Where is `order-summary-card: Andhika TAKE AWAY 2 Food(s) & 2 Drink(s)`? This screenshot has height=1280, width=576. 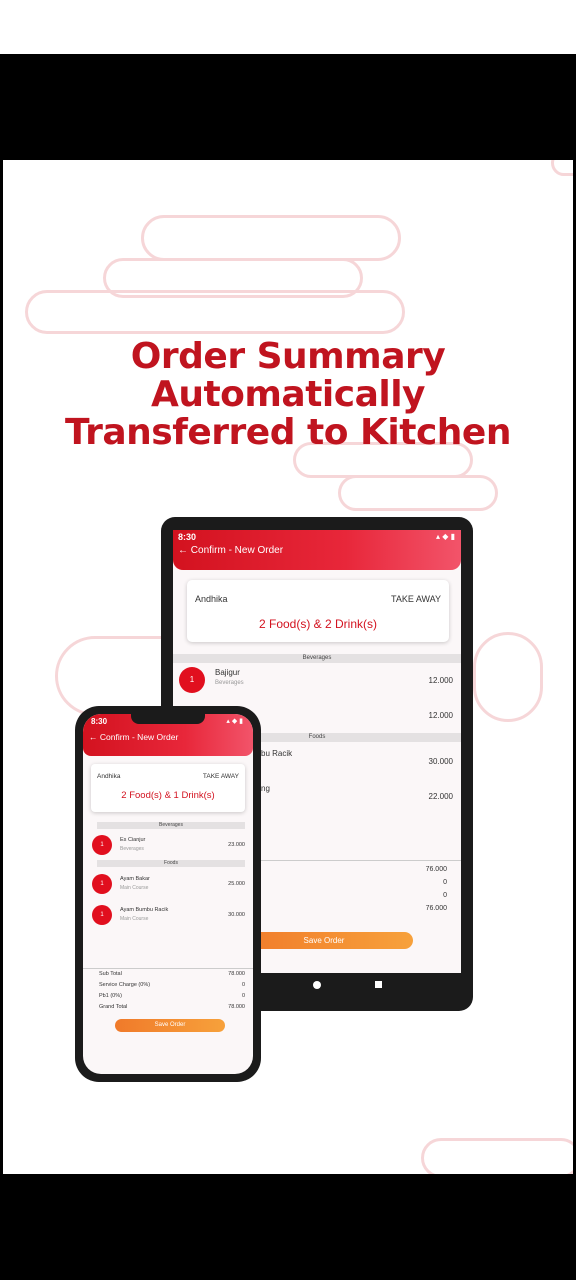
order-summary-card: Andhika TAKE AWAY 2 Food(s) & 2 Drink(s) is located at coordinates (318, 611).